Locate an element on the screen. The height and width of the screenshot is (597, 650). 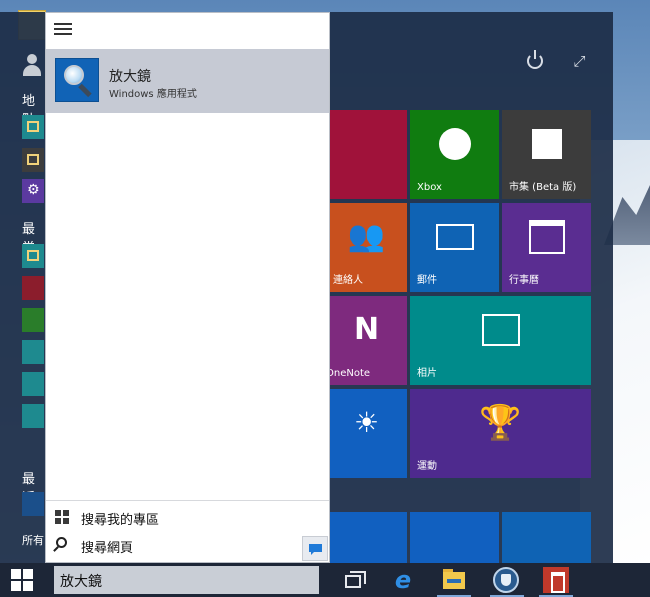
tile-row5-a is located at coordinates (366, 537).